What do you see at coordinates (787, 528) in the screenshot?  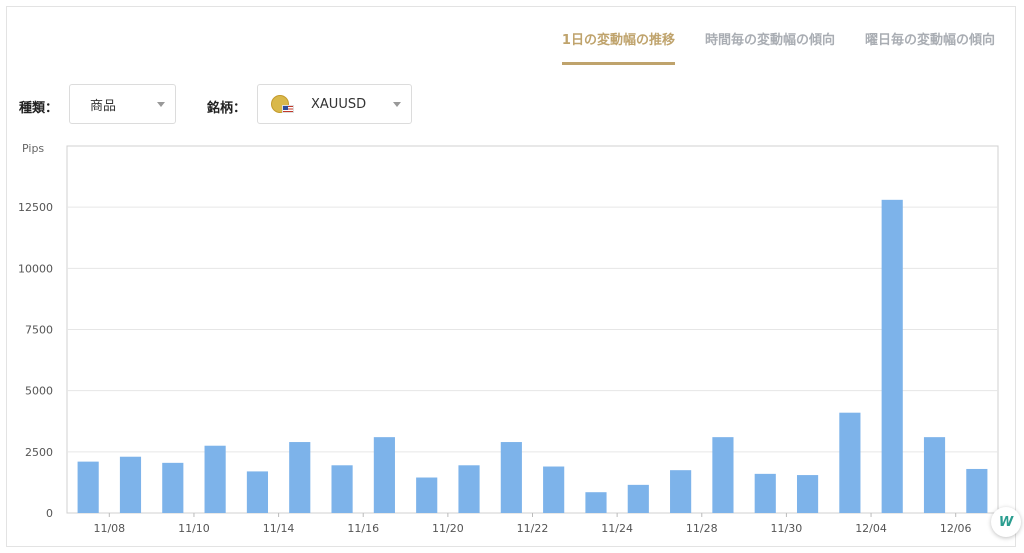 I see `x-tick-label: 11/30` at bounding box center [787, 528].